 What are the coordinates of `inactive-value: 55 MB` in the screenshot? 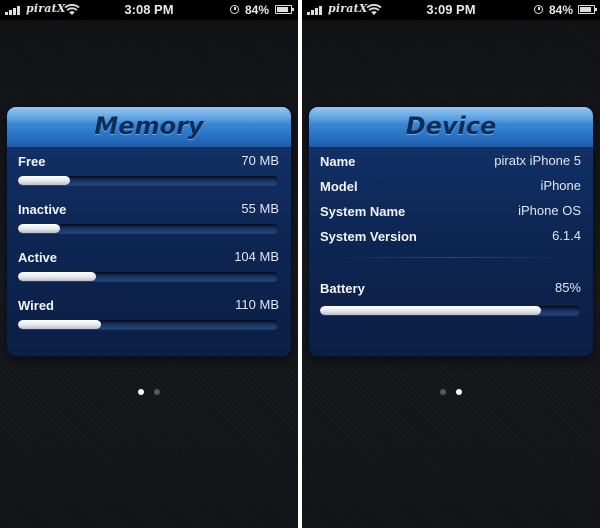 It's located at (260, 208).